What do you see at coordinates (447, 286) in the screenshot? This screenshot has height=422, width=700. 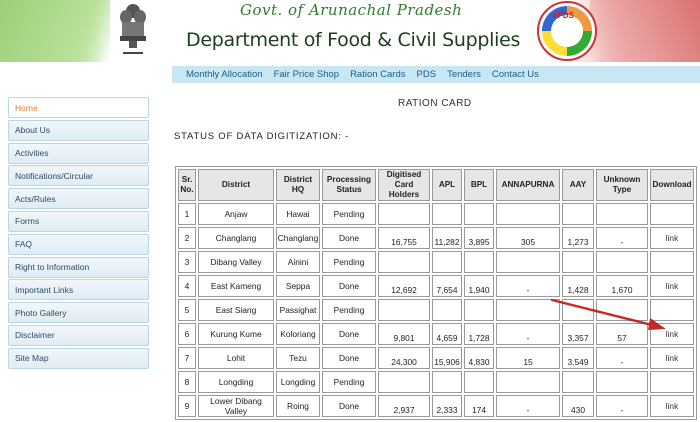 I see `cell-apl: 7,654` at bounding box center [447, 286].